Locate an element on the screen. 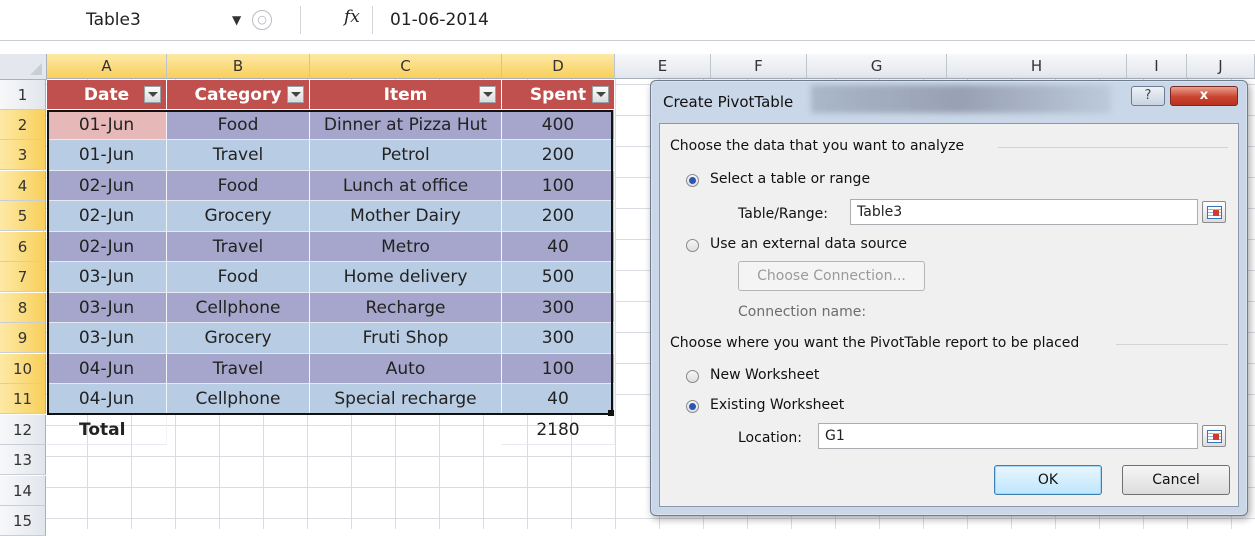 The image size is (1255, 536). cancel-entry-icon: ○ is located at coordinates (262, 20).